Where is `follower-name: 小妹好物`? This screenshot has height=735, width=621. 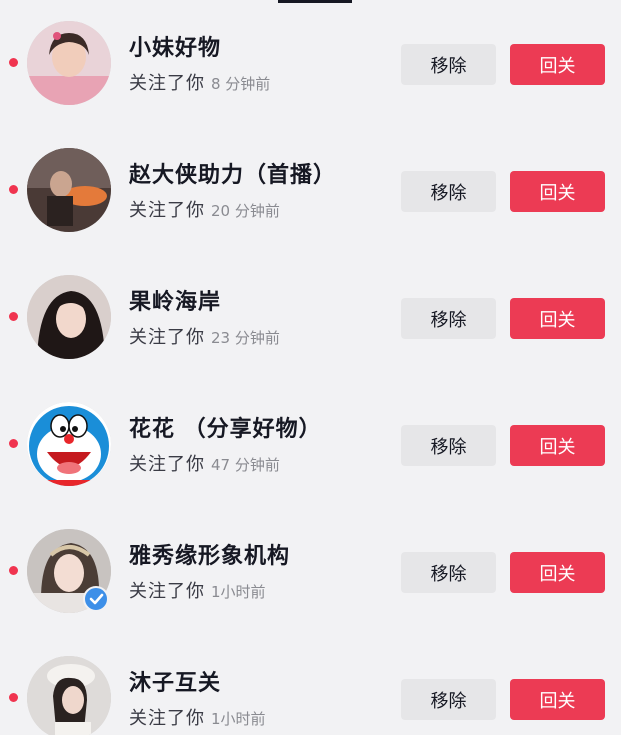
follower-name: 小妹好物 is located at coordinates (175, 46).